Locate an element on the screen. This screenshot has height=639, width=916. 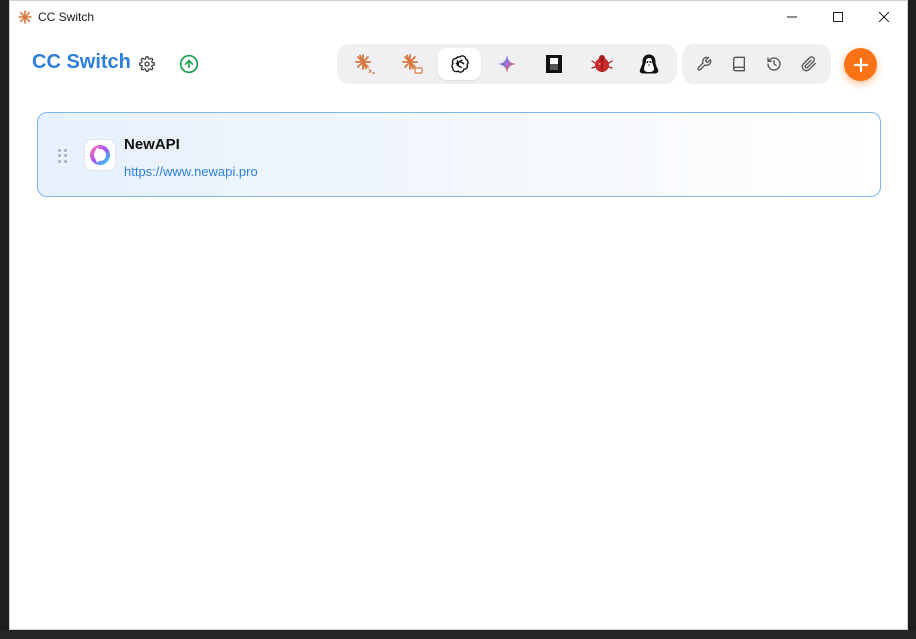
add-provider-button is located at coordinates (860, 64).